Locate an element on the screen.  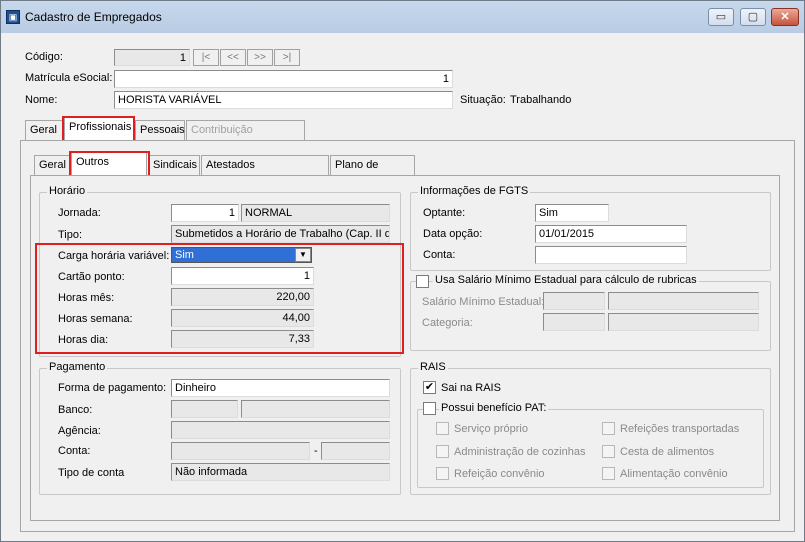
tab-pessoais: Pessoais is located at coordinates (160, 130).